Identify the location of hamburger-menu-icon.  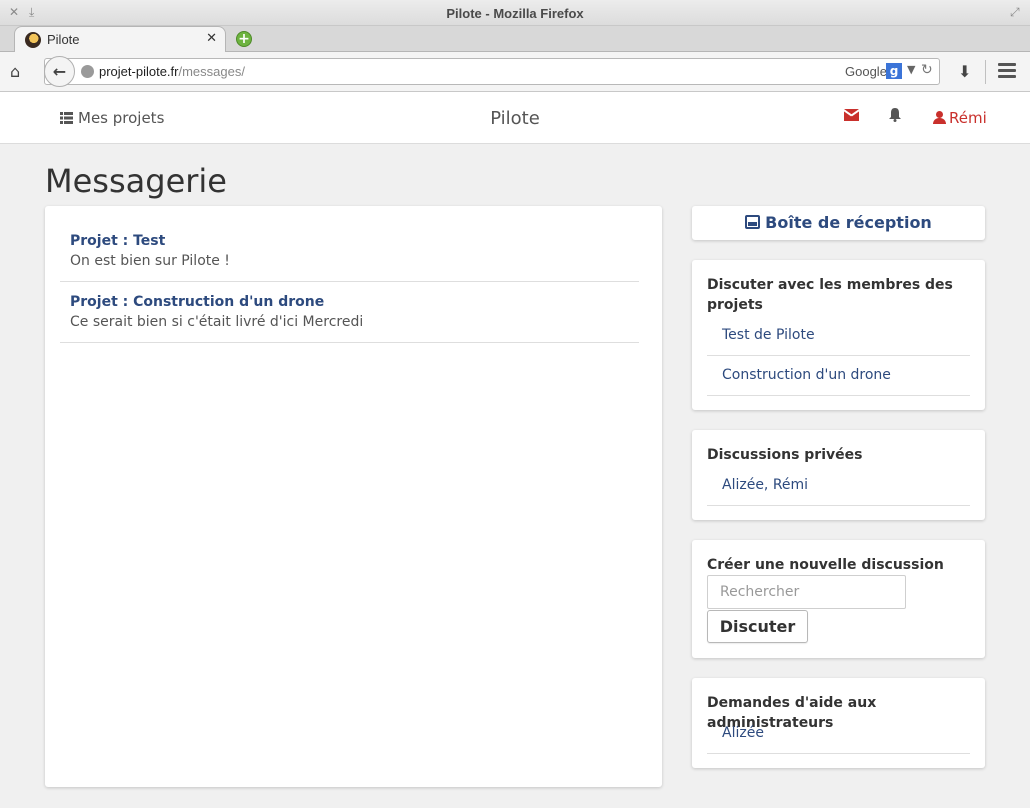
(1007, 72).